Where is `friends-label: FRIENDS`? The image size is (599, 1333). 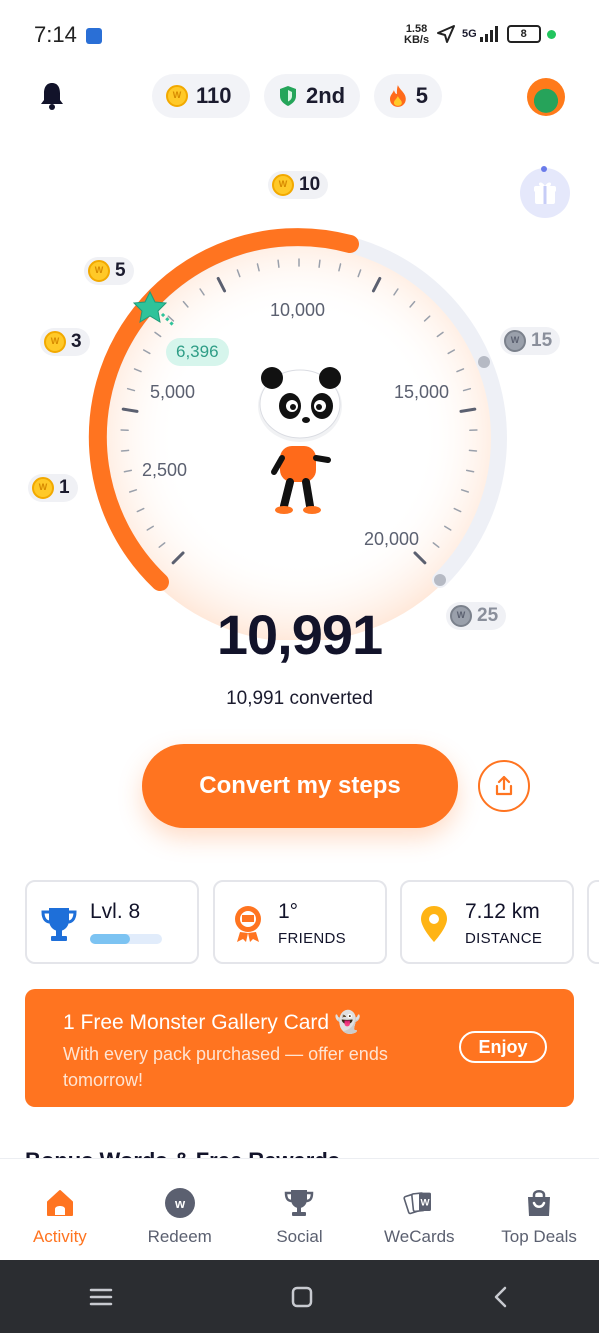
friends-label: FRIENDS is located at coordinates (312, 938).